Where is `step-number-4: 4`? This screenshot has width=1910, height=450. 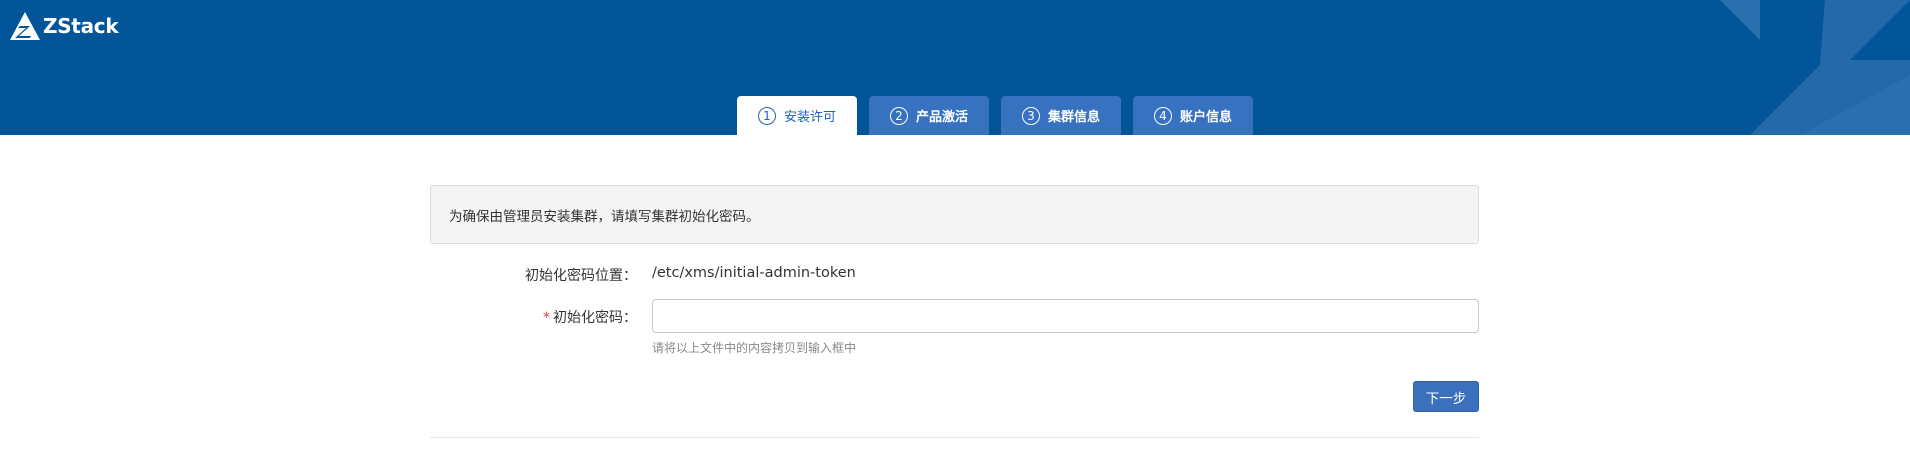 step-number-4: 4 is located at coordinates (1162, 115).